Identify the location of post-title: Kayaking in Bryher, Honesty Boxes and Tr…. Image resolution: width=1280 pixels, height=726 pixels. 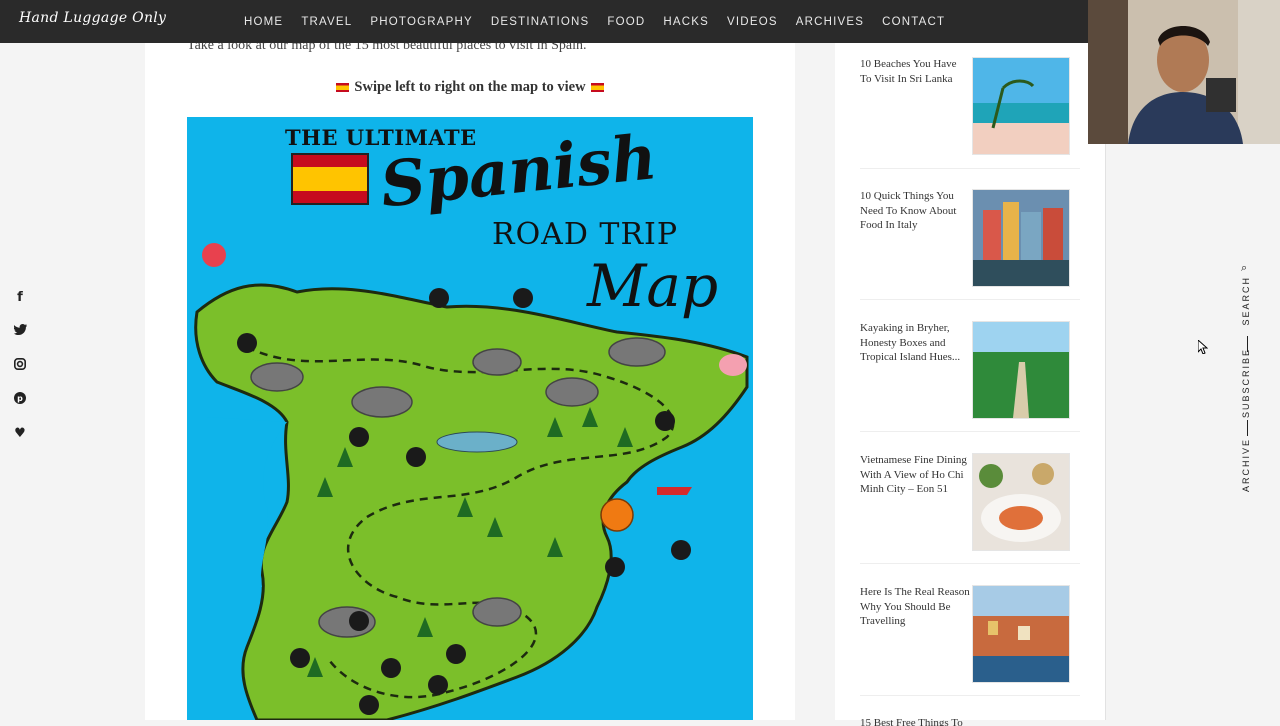
(910, 342).